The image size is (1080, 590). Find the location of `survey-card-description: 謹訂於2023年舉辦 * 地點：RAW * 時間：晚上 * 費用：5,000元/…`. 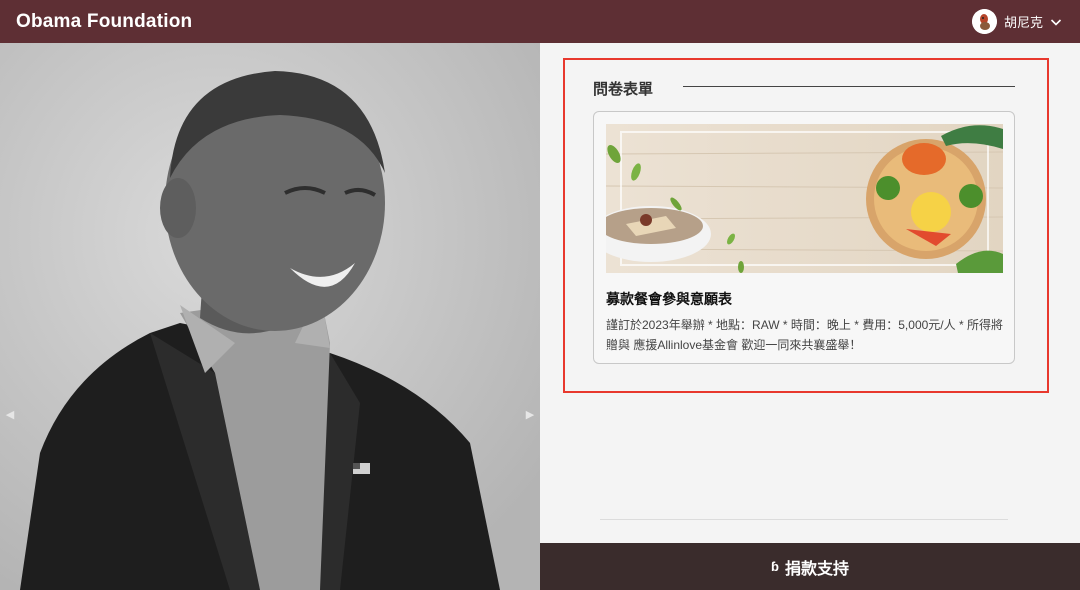

survey-card-description: 謹訂於2023年舉辦 * 地點：RAW * 時間：晚上 * 費用：5,000元/… is located at coordinates (804, 335).